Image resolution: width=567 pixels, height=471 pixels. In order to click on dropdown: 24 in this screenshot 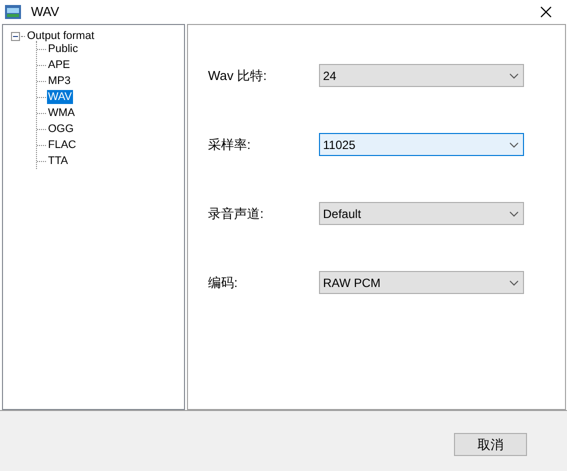, I will do `click(421, 75)`.